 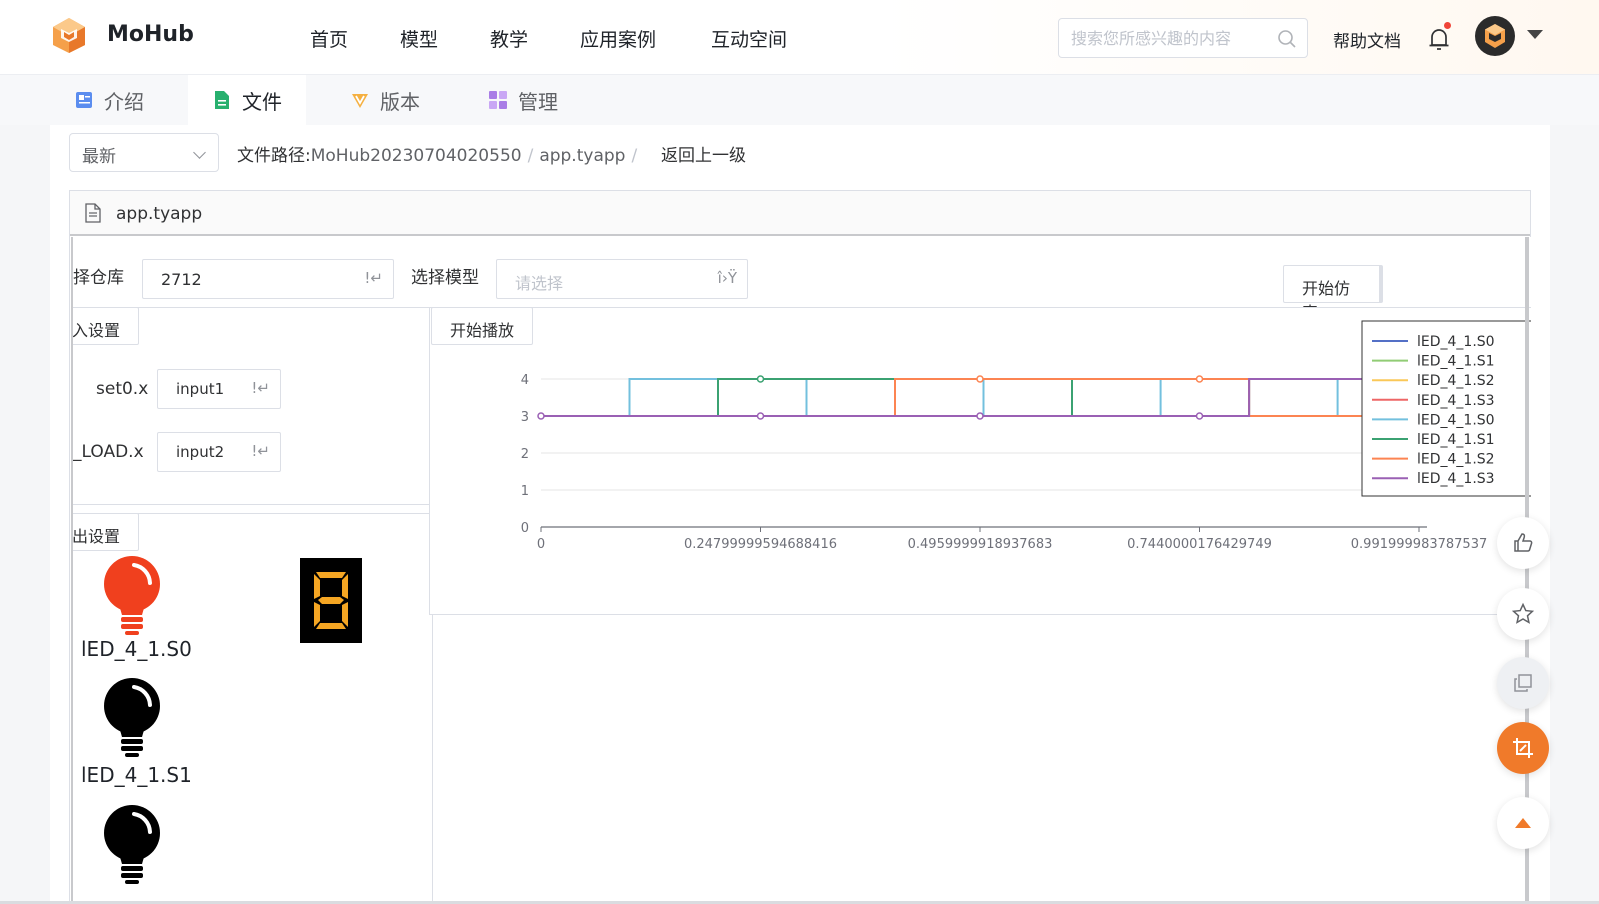 I want to click on notification-bell, so click(x=1439, y=37).